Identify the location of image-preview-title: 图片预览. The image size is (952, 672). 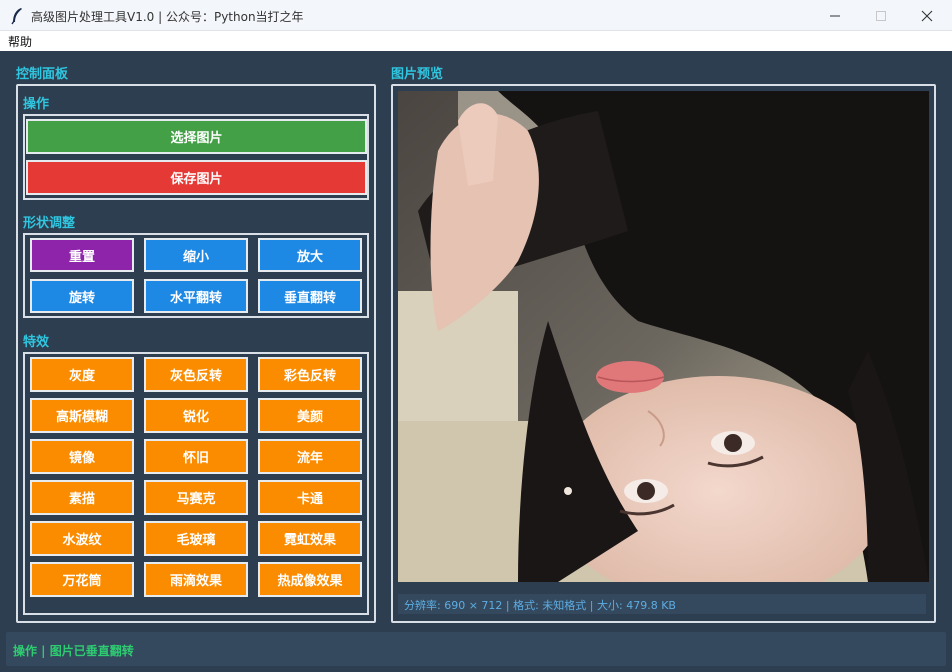
(417, 74).